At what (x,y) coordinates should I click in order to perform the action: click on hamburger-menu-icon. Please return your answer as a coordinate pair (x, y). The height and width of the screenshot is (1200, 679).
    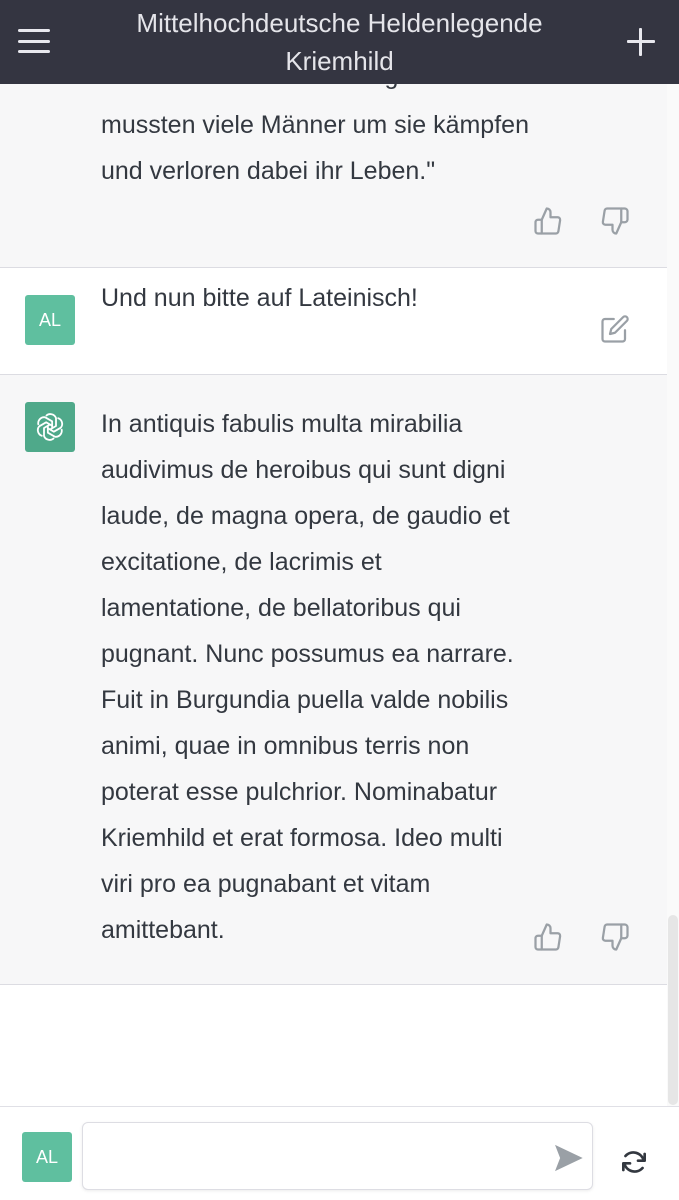
    Looking at the image, I should click on (34, 41).